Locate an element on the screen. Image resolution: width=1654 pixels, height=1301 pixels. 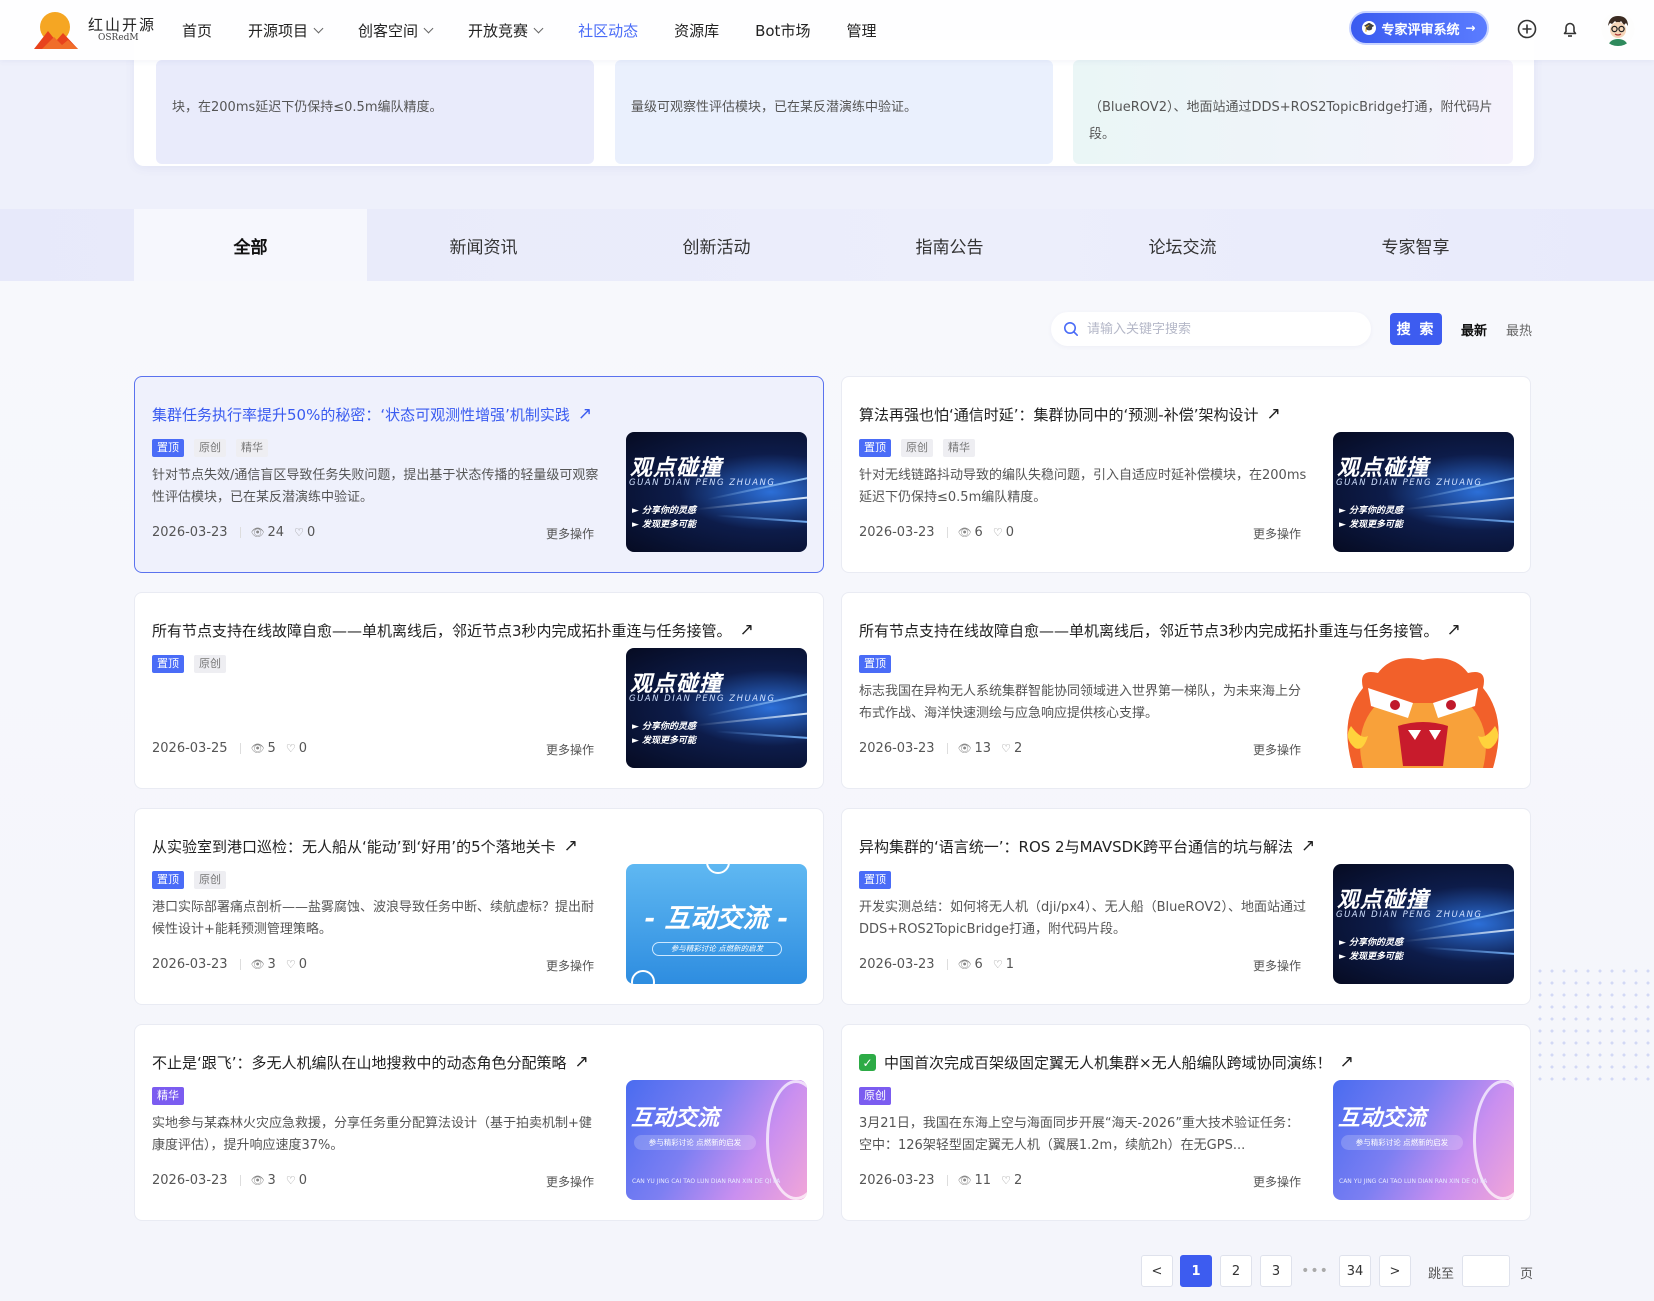
category-tab: 全部 is located at coordinates (250, 245).